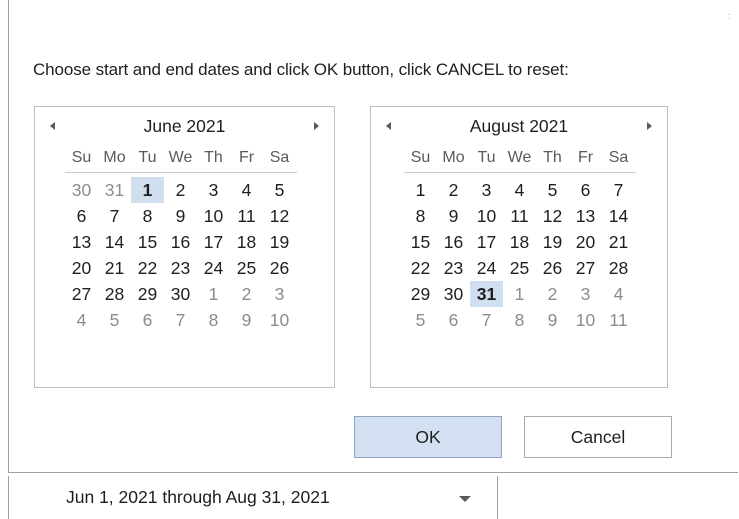 This screenshot has width=739, height=519. What do you see at coordinates (453, 157) in the screenshot?
I see `weekday-label: Mo` at bounding box center [453, 157].